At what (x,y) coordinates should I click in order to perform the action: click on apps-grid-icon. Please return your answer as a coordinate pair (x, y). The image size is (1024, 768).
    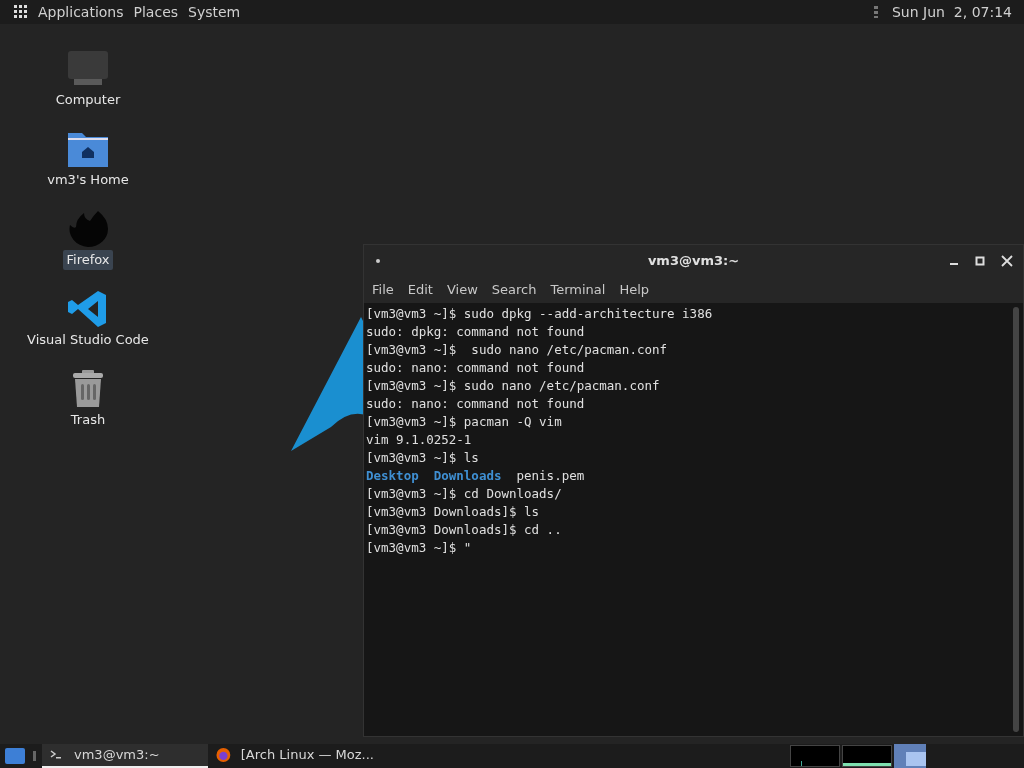
    Looking at the image, I should click on (21, 12).